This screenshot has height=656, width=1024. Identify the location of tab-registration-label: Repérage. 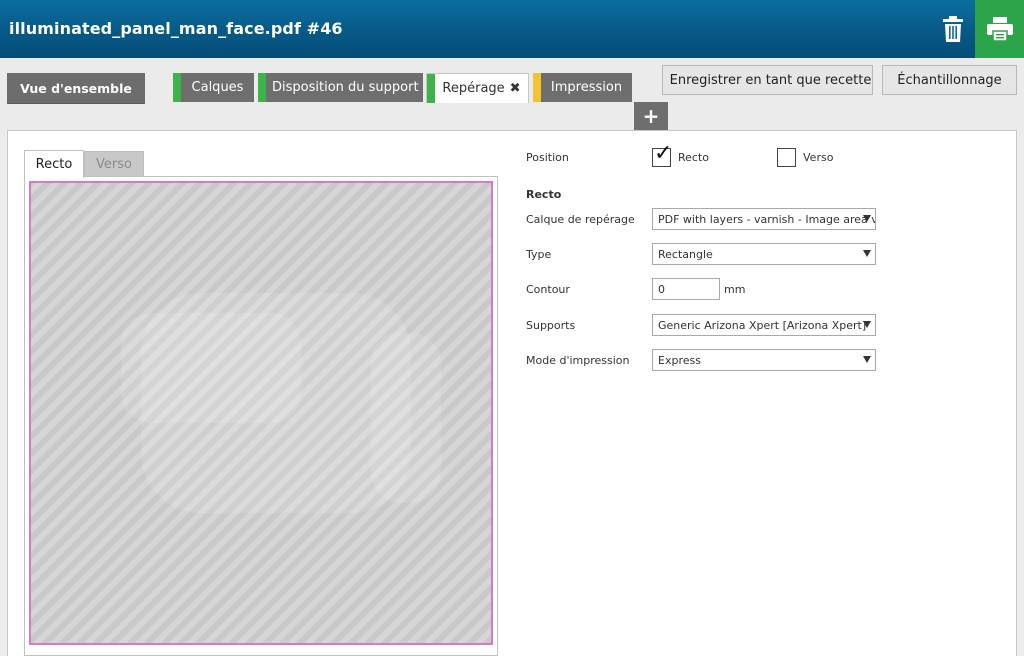
(473, 88).